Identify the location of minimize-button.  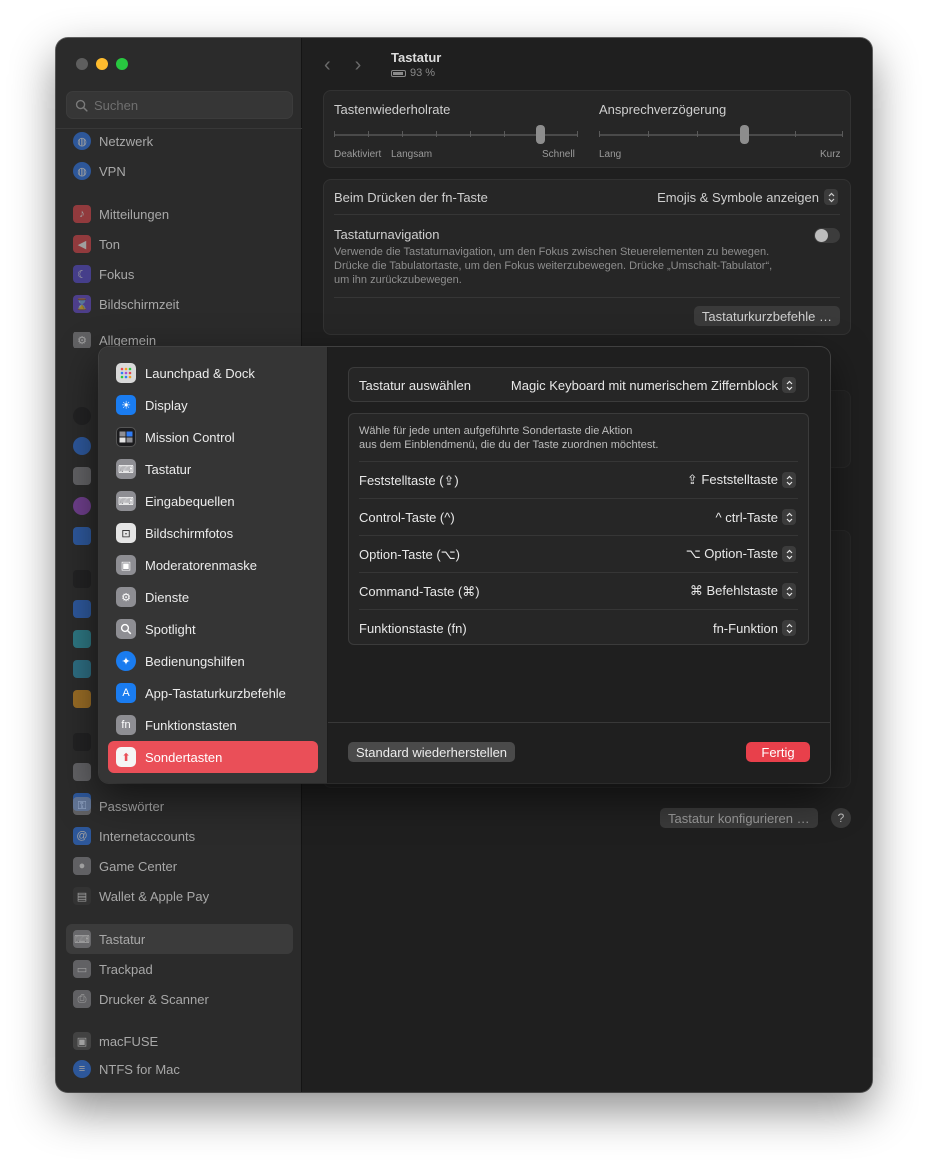
(102, 64).